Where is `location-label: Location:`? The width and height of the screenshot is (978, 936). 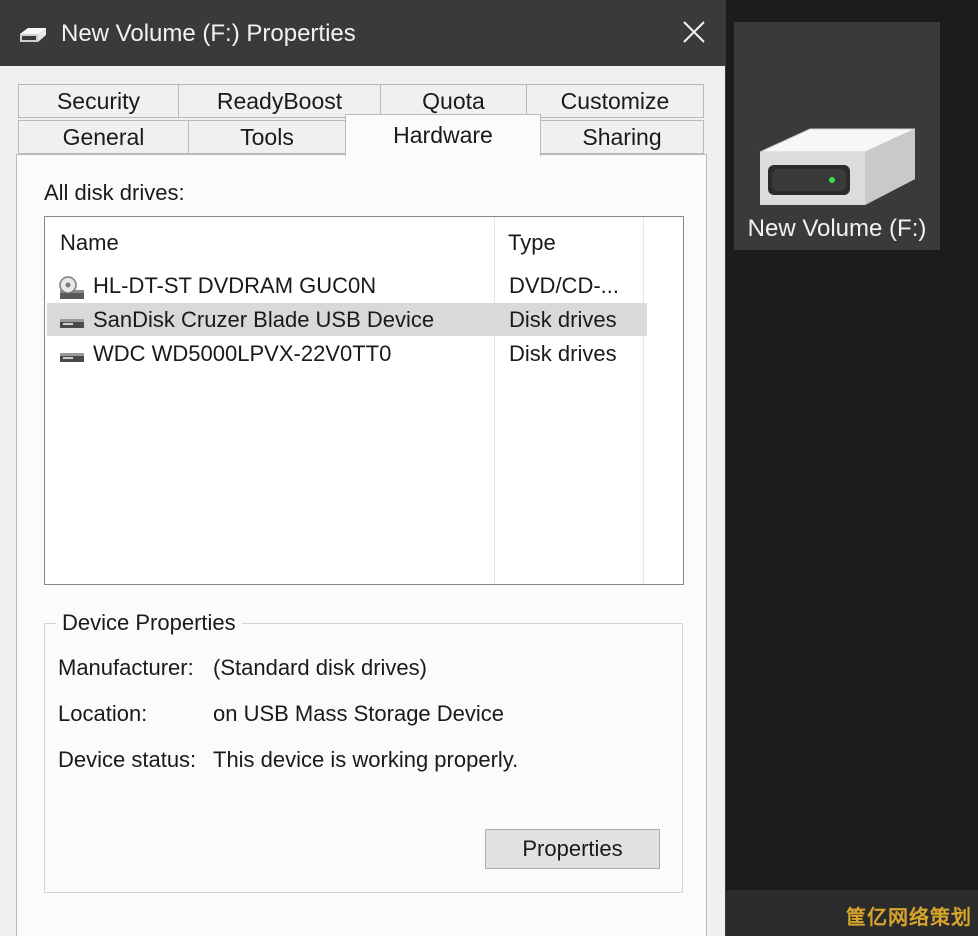
location-label: Location: is located at coordinates (103, 713).